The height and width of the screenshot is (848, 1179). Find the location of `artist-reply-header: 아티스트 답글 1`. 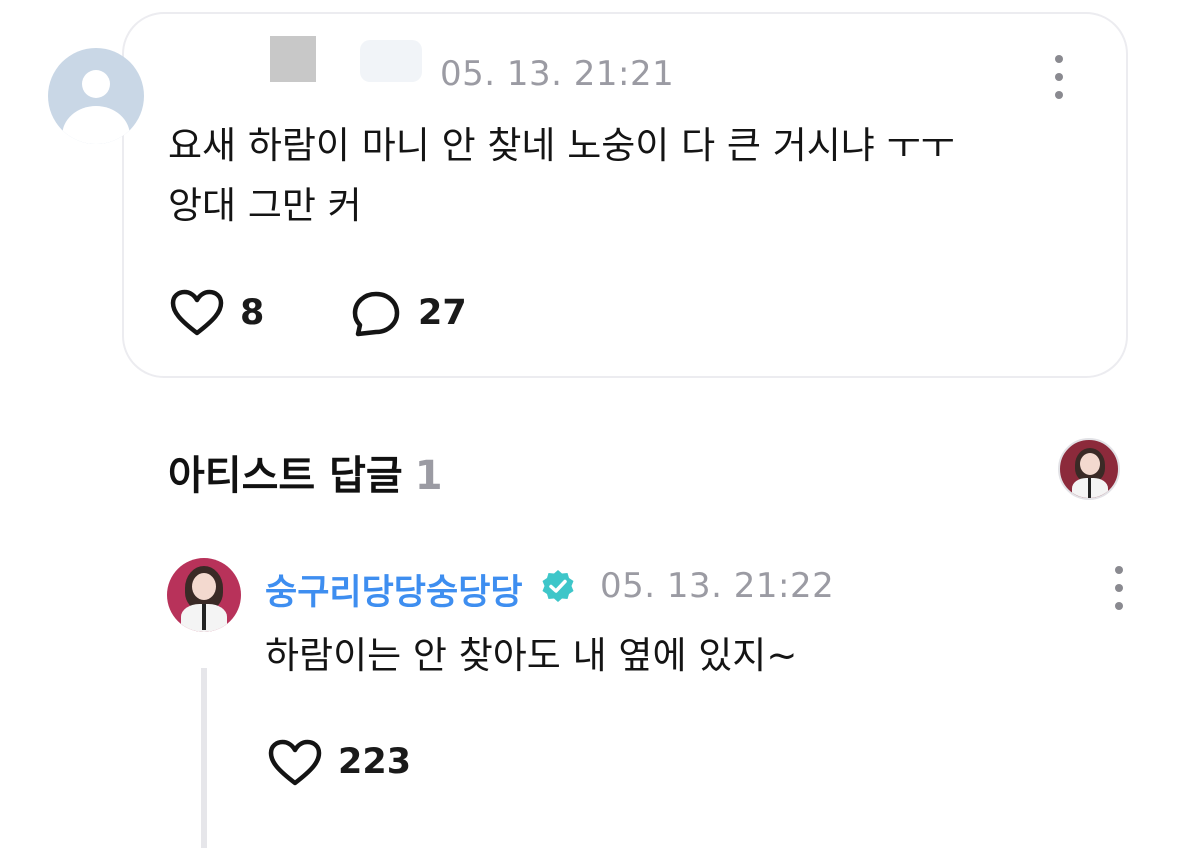

artist-reply-header: 아티스트 답글 1 is located at coordinates (305, 472).